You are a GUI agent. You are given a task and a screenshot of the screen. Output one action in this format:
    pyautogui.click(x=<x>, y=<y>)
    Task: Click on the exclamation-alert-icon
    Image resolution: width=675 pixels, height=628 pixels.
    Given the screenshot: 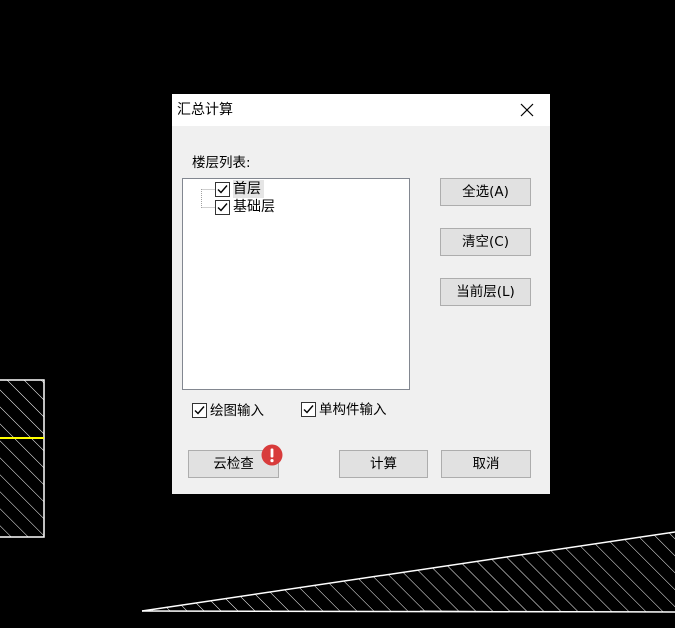 What is the action you would take?
    pyautogui.click(x=272, y=455)
    